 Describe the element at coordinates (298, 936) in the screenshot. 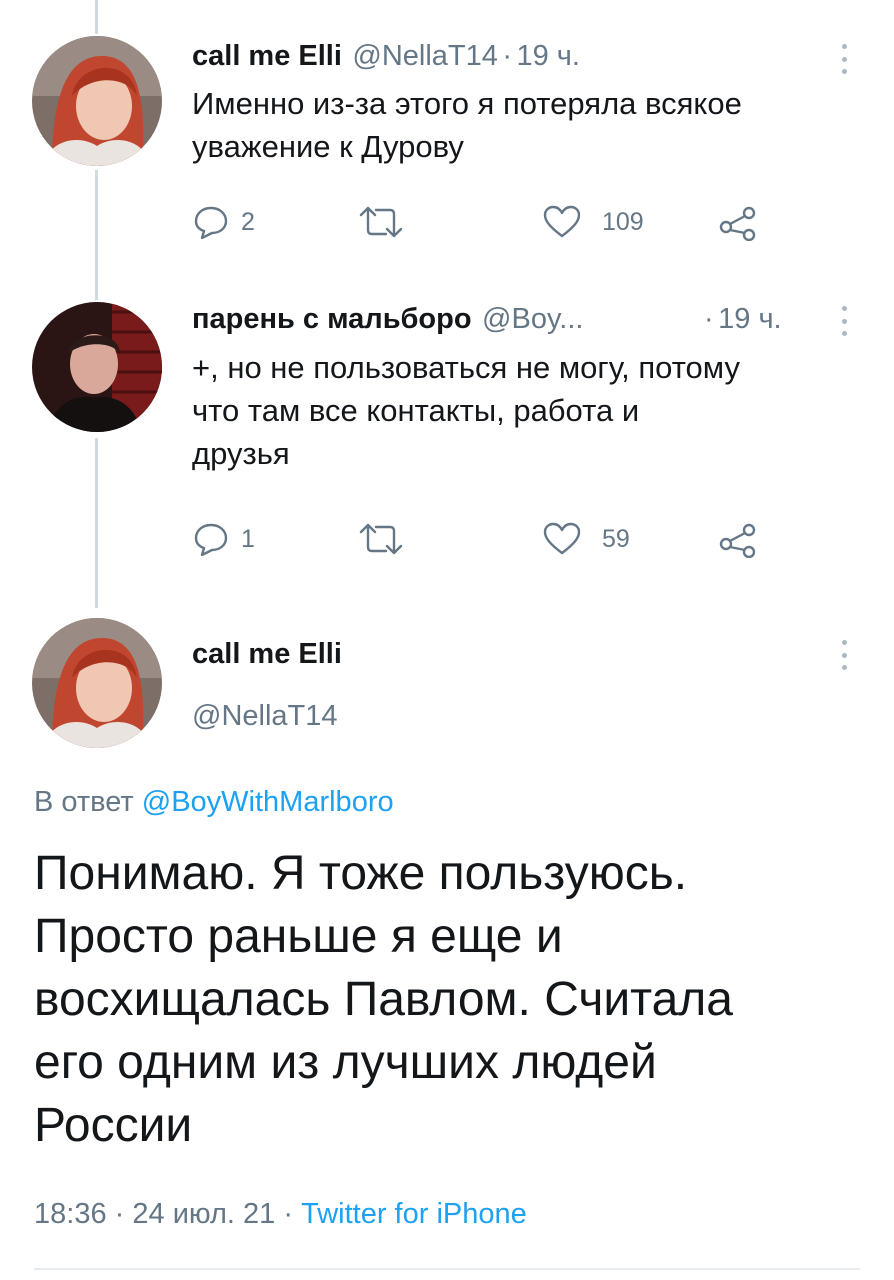

I see `text-line: Просто раньше я еще и` at that location.